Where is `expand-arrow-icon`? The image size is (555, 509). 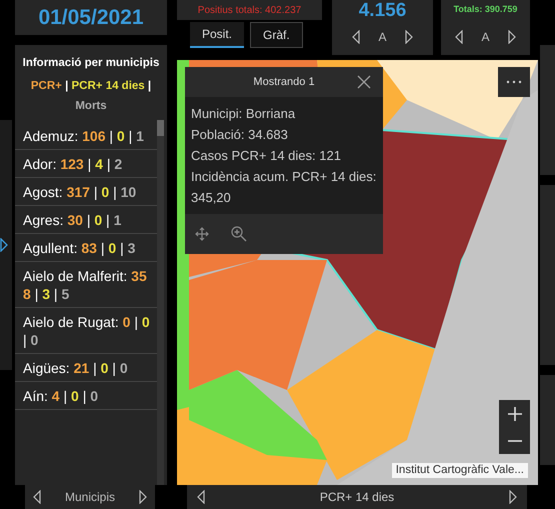 expand-arrow-icon is located at coordinates (4, 245).